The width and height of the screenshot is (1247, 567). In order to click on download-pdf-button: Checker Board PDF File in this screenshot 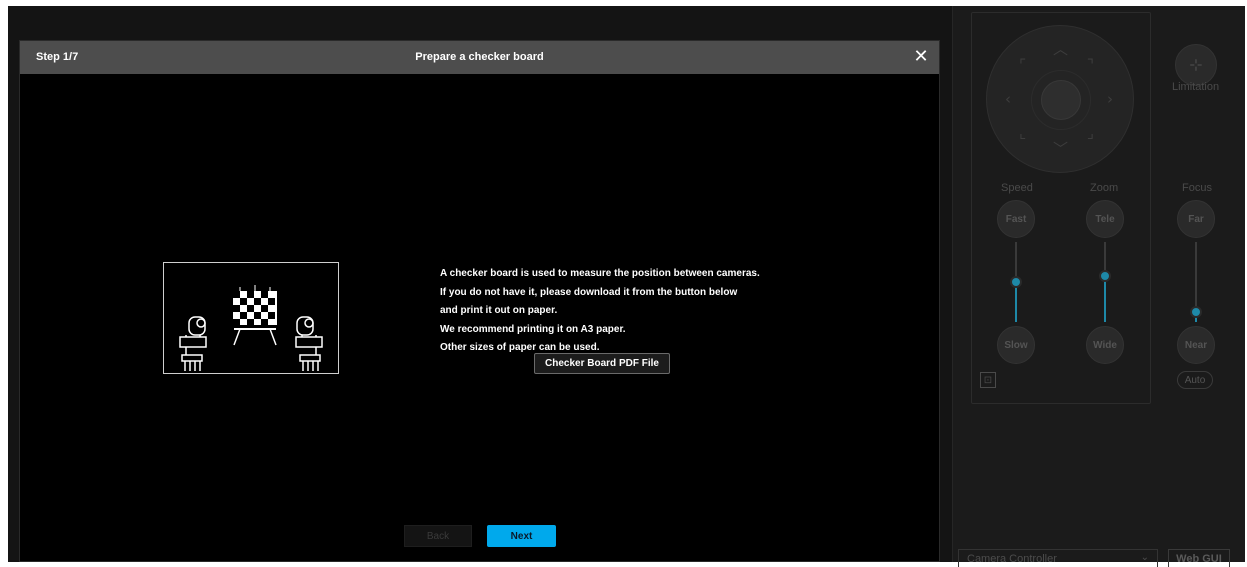, I will do `click(602, 363)`.